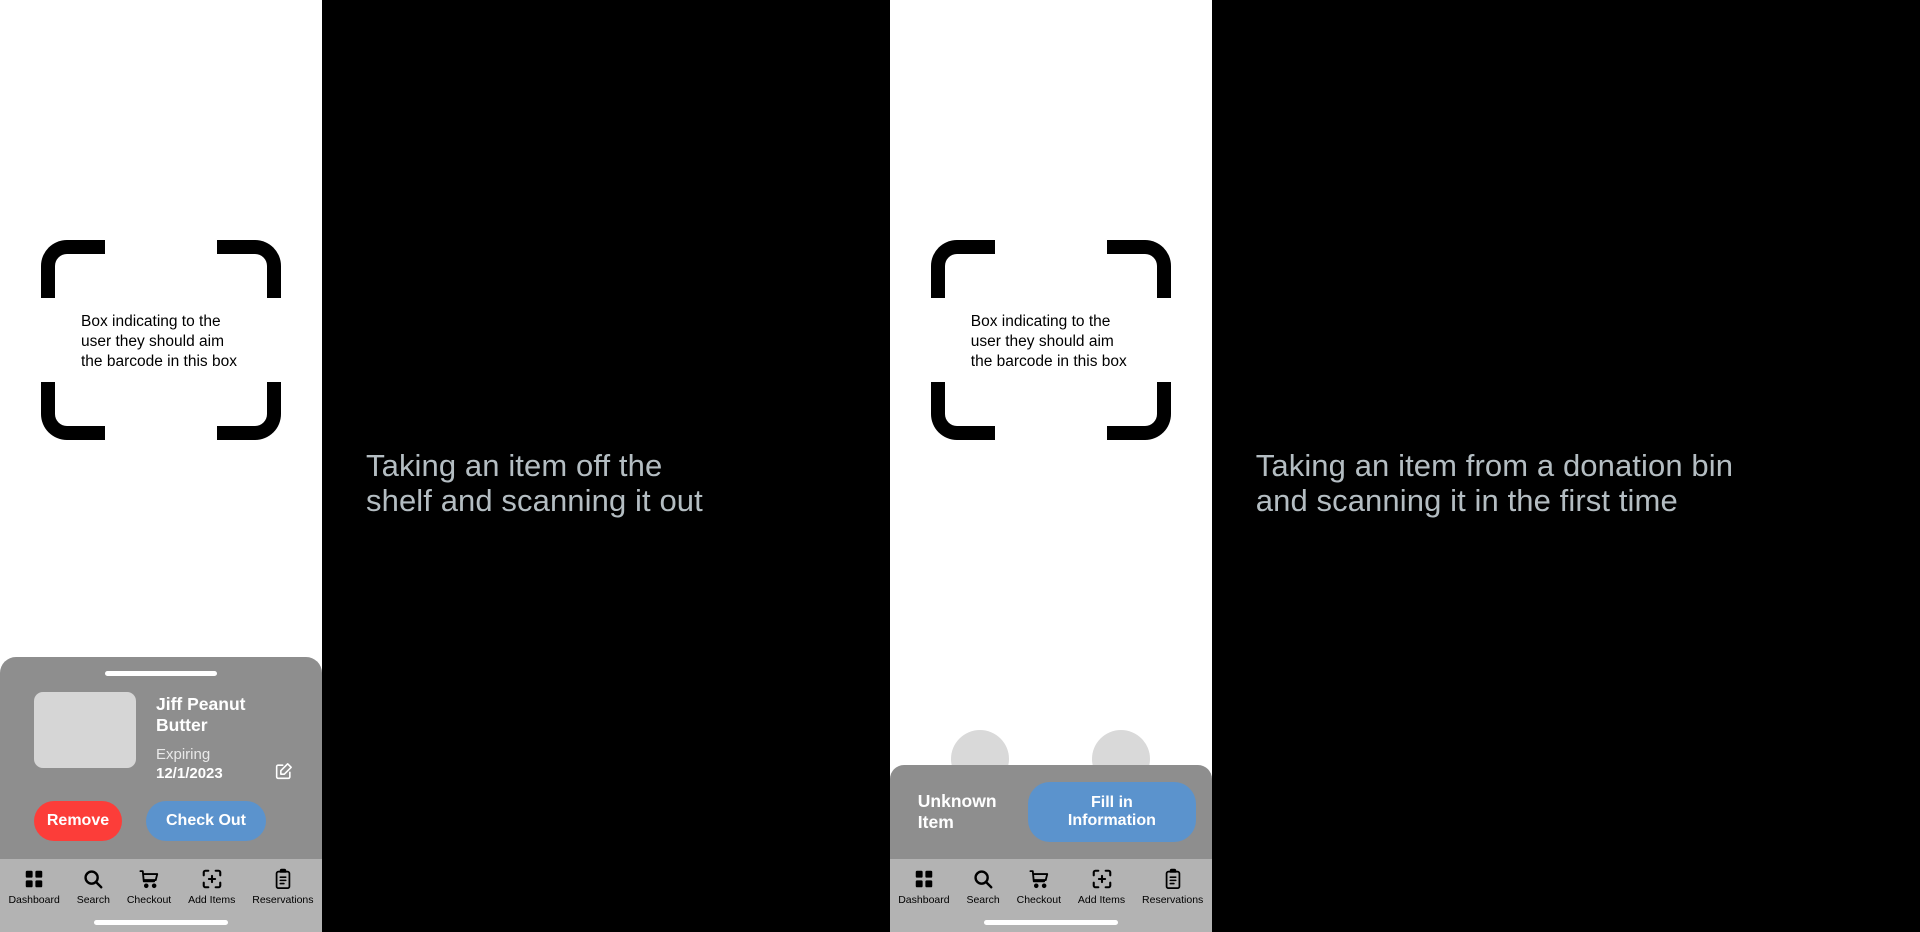 Image resolution: width=1920 pixels, height=932 pixels. I want to click on sheet-action-buttons: Remove Check Out, so click(161, 814).